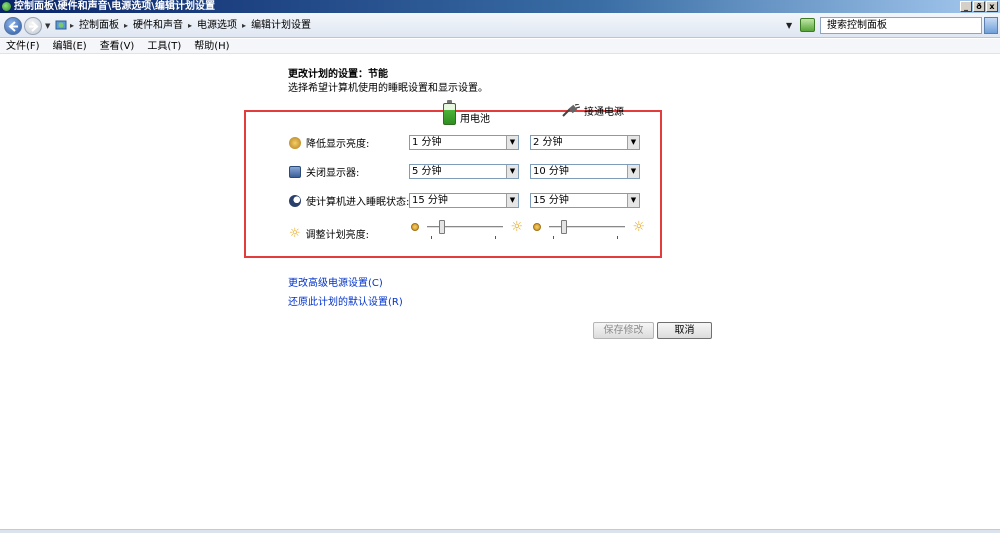 The image size is (1000, 533). I want to click on sun-icon: ☼, so click(295, 233).